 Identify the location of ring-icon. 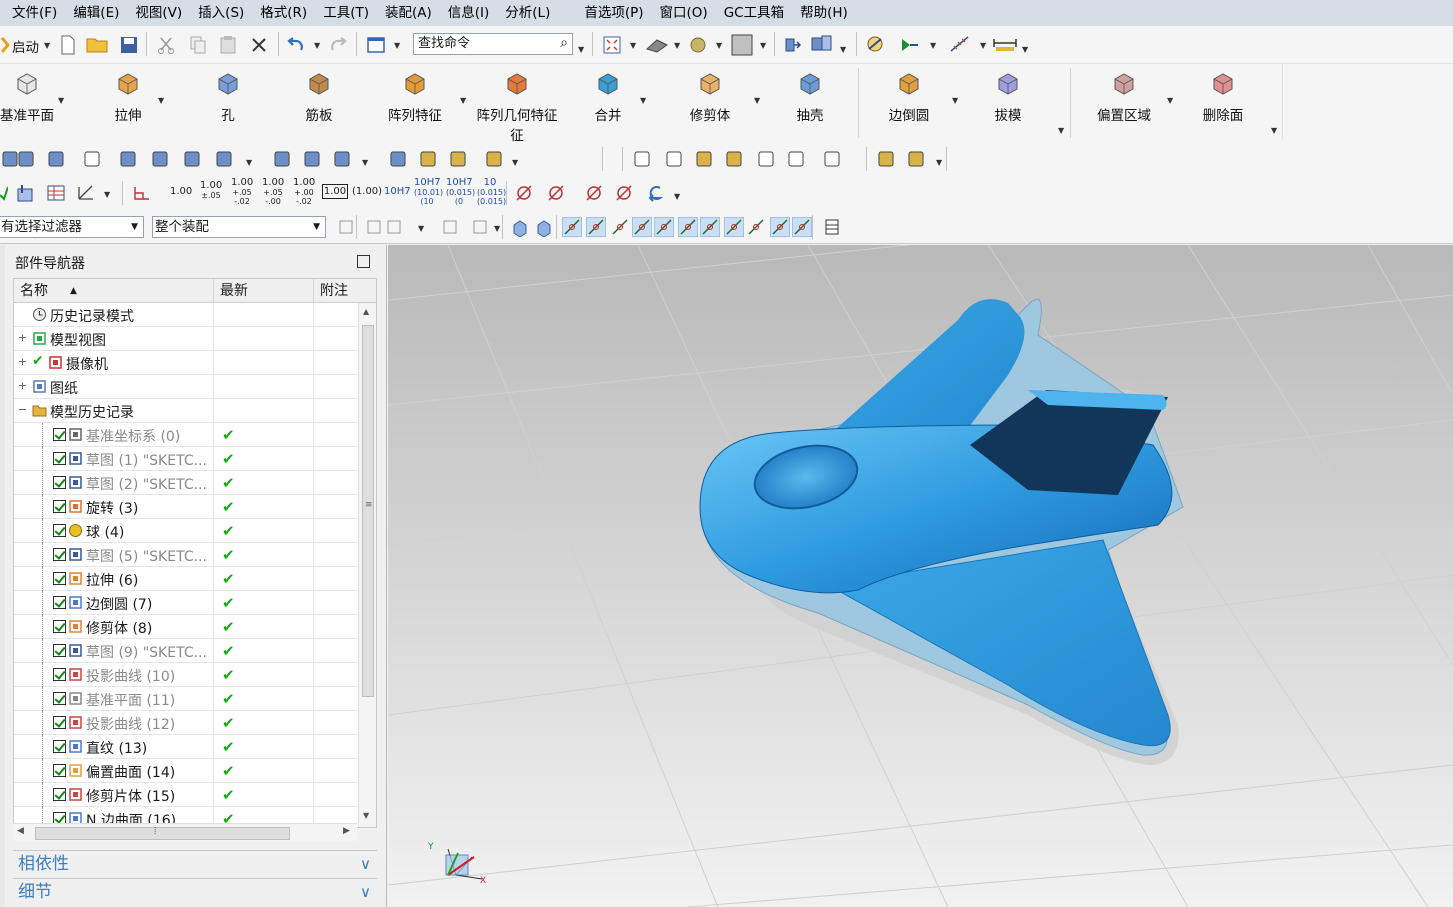
(458, 159).